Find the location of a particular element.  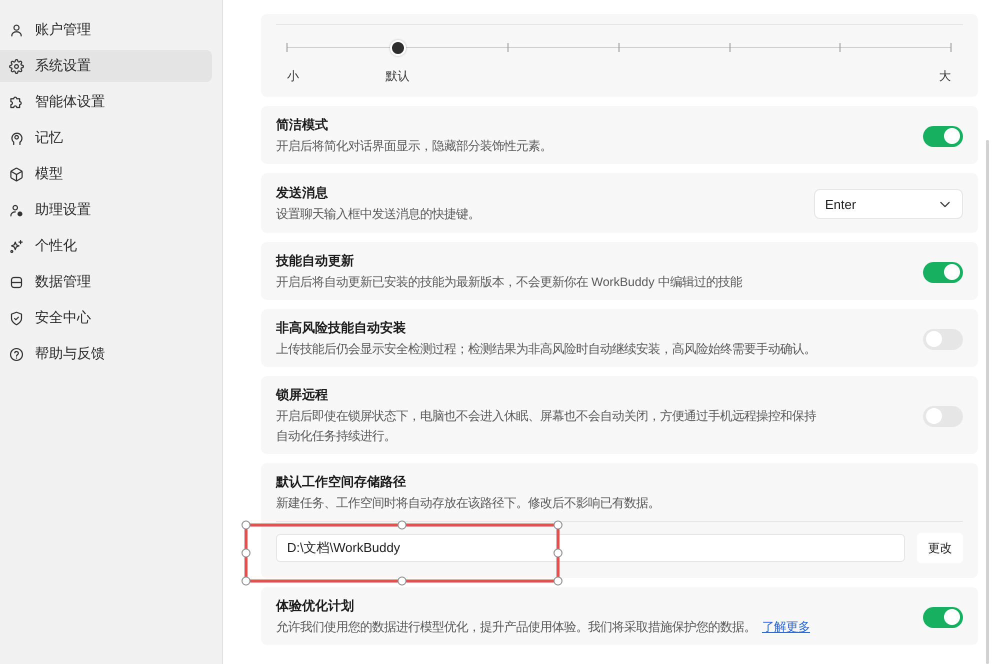

setting-description: 开启后将简化对话界面显示，隐藏部分装饰性元素。 is located at coordinates (414, 146).